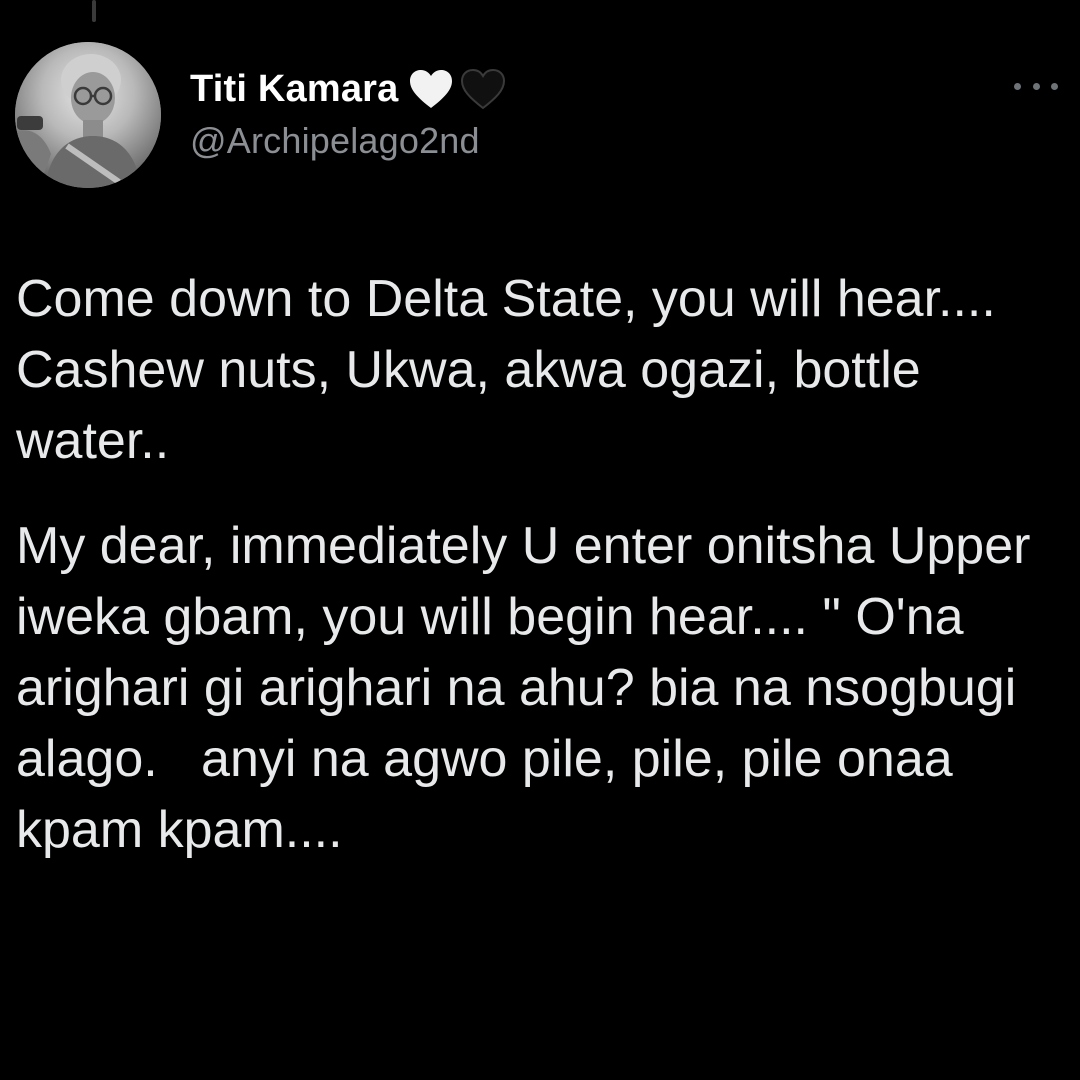  I want to click on author-display-name: Titi Kamara, so click(294, 89).